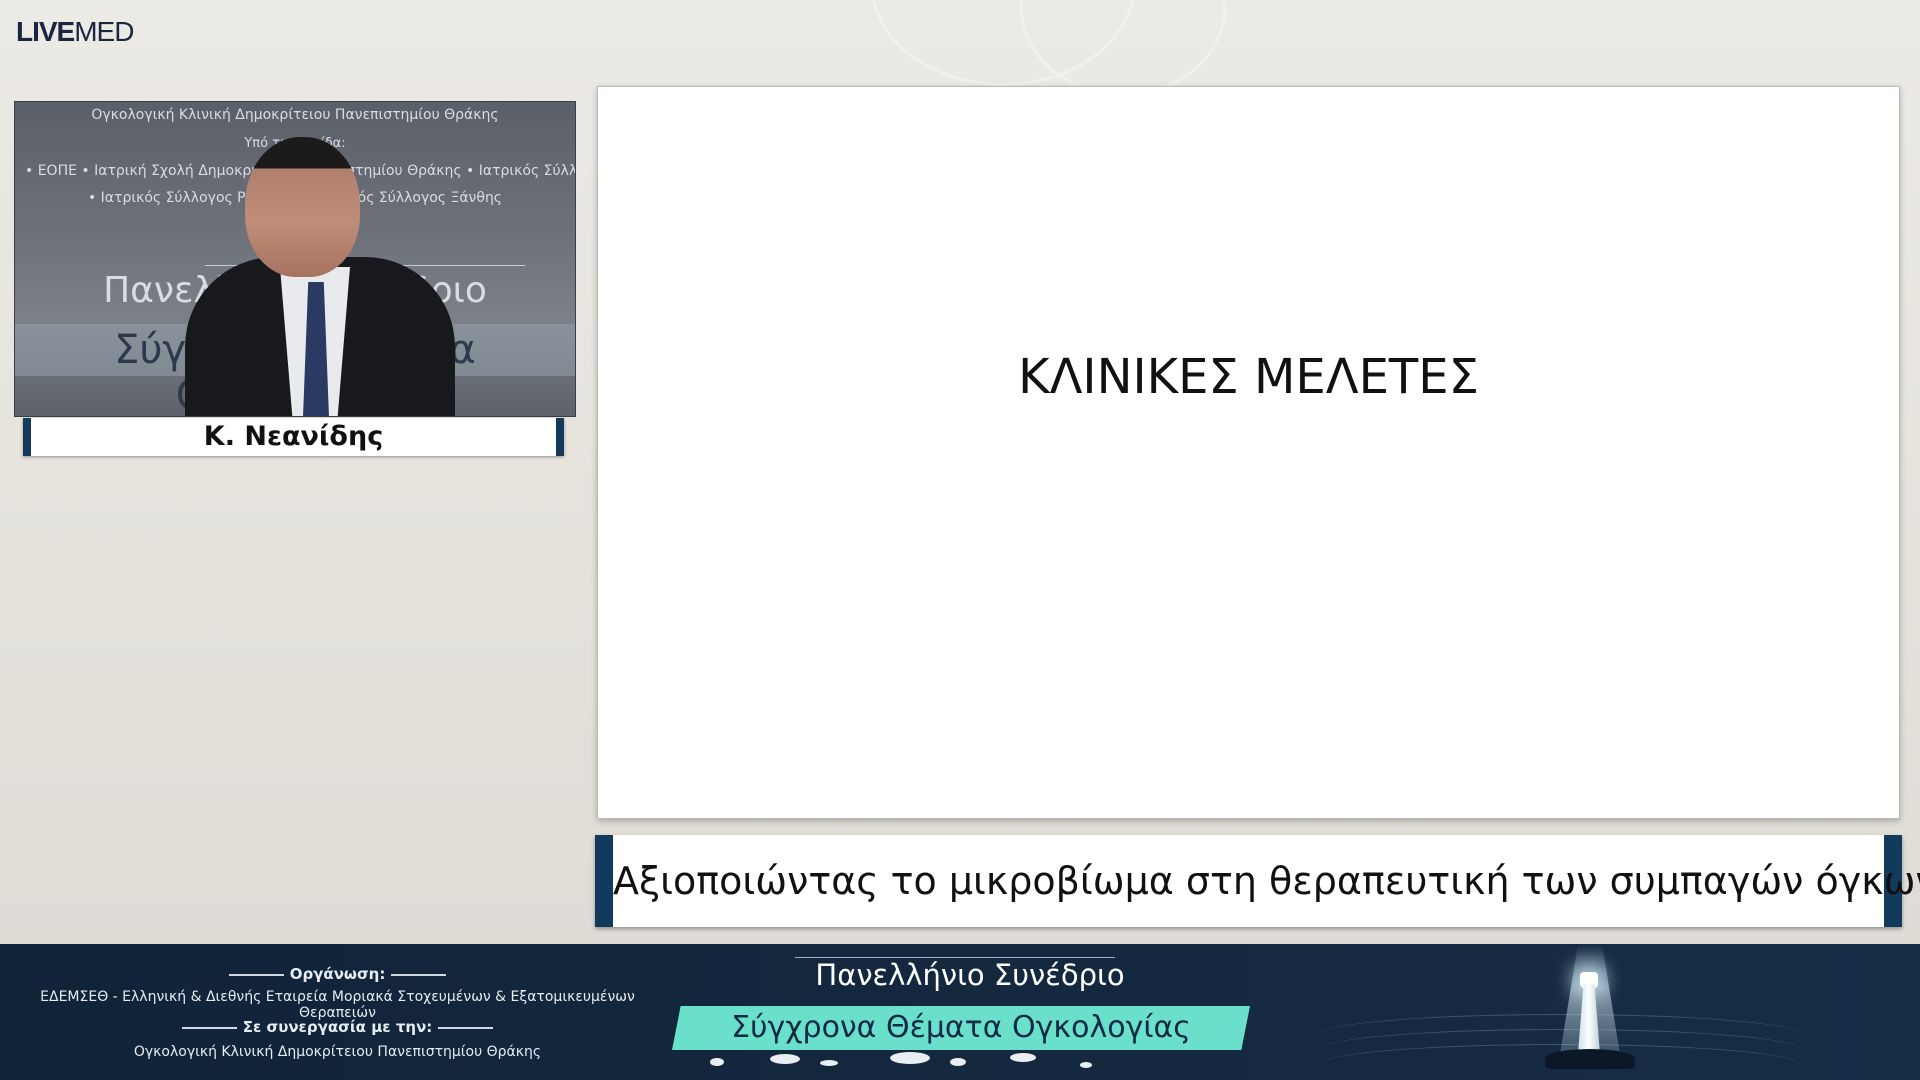  I want to click on organization-label-text: Οργάνωση:, so click(337, 974).